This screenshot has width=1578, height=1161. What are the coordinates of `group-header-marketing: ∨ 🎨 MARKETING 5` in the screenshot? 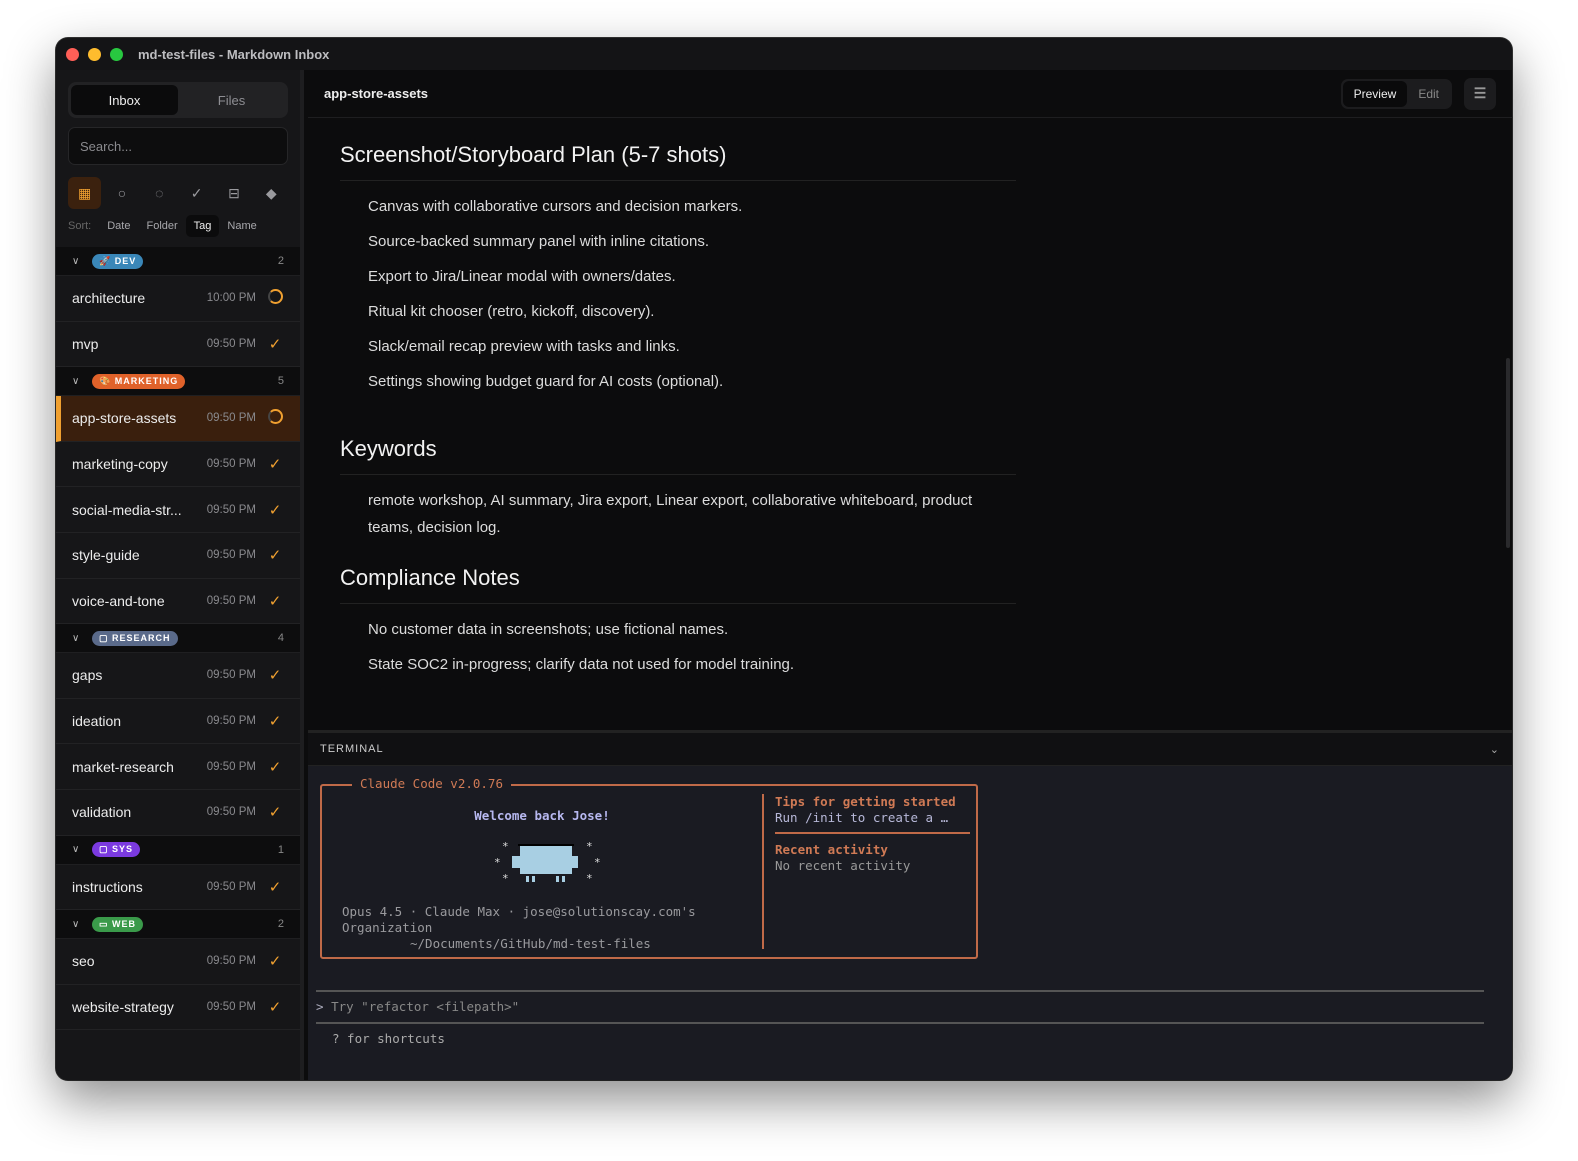 It's located at (178, 382).